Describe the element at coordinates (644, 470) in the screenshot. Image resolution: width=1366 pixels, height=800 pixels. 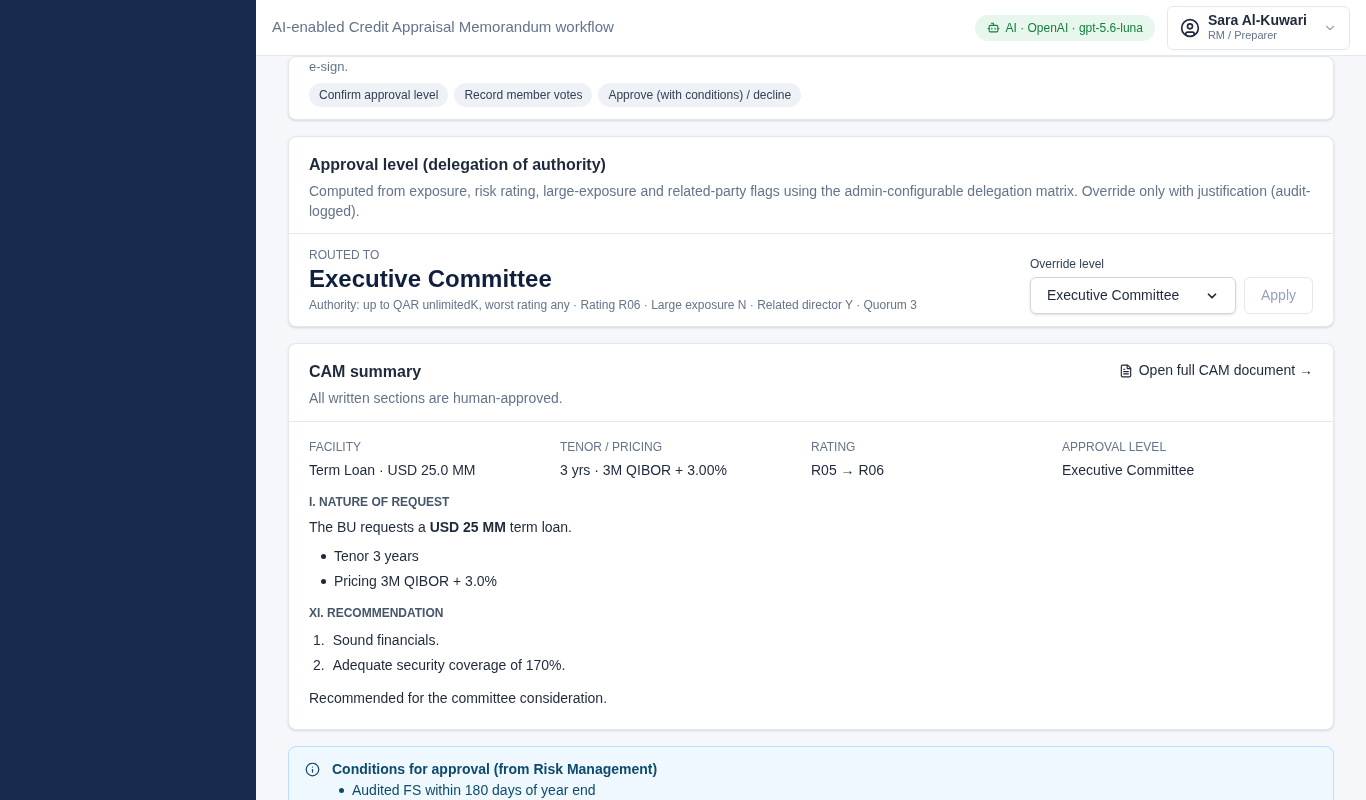
I see `fact-value: 3 yrs · 3M QIBOR + 3.00%` at that location.